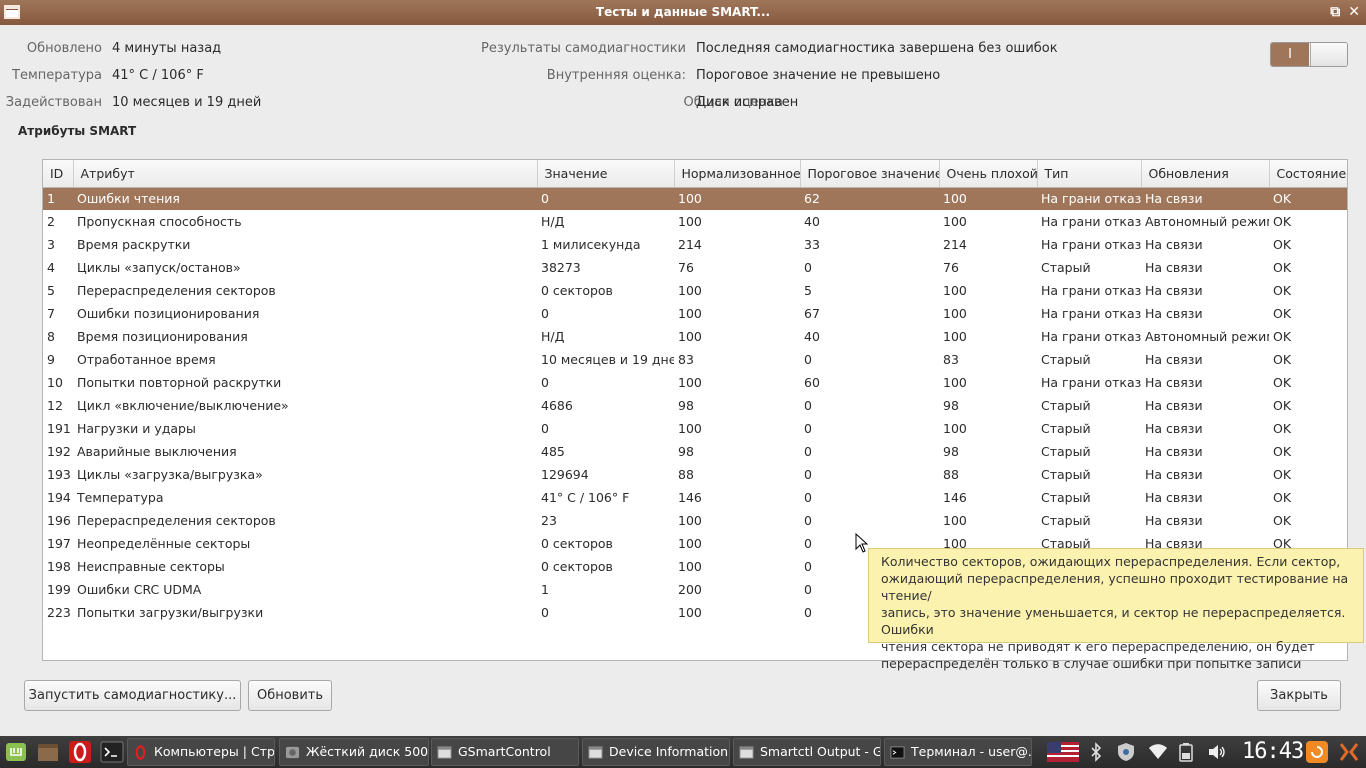  I want to click on close-button: Закрыть, so click(1299, 695).